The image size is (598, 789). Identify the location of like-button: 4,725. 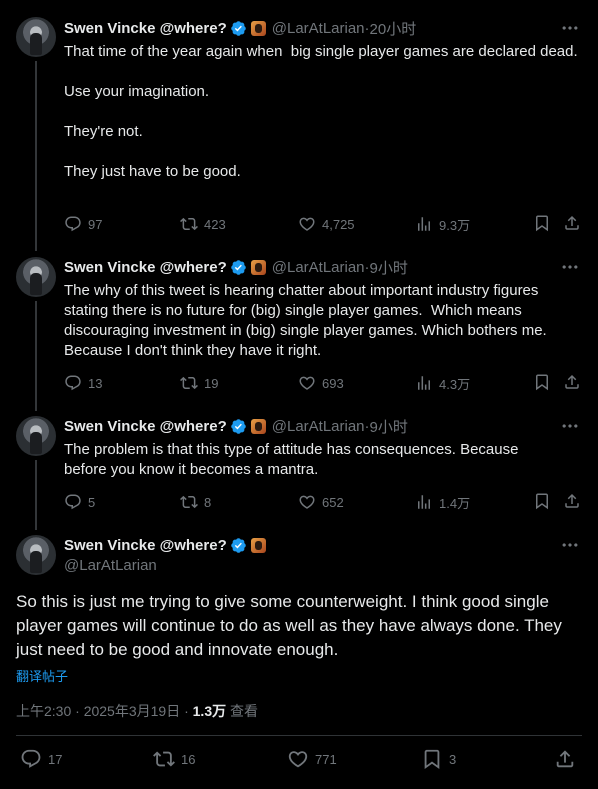
(326, 224).